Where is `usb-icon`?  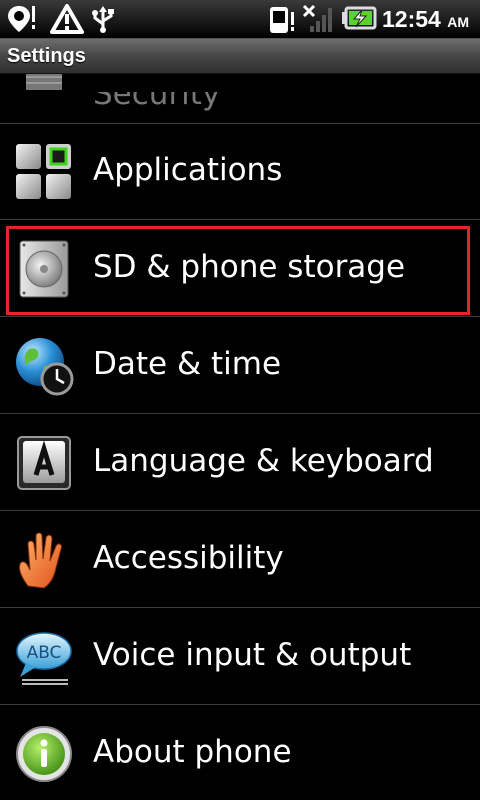 usb-icon is located at coordinates (103, 19).